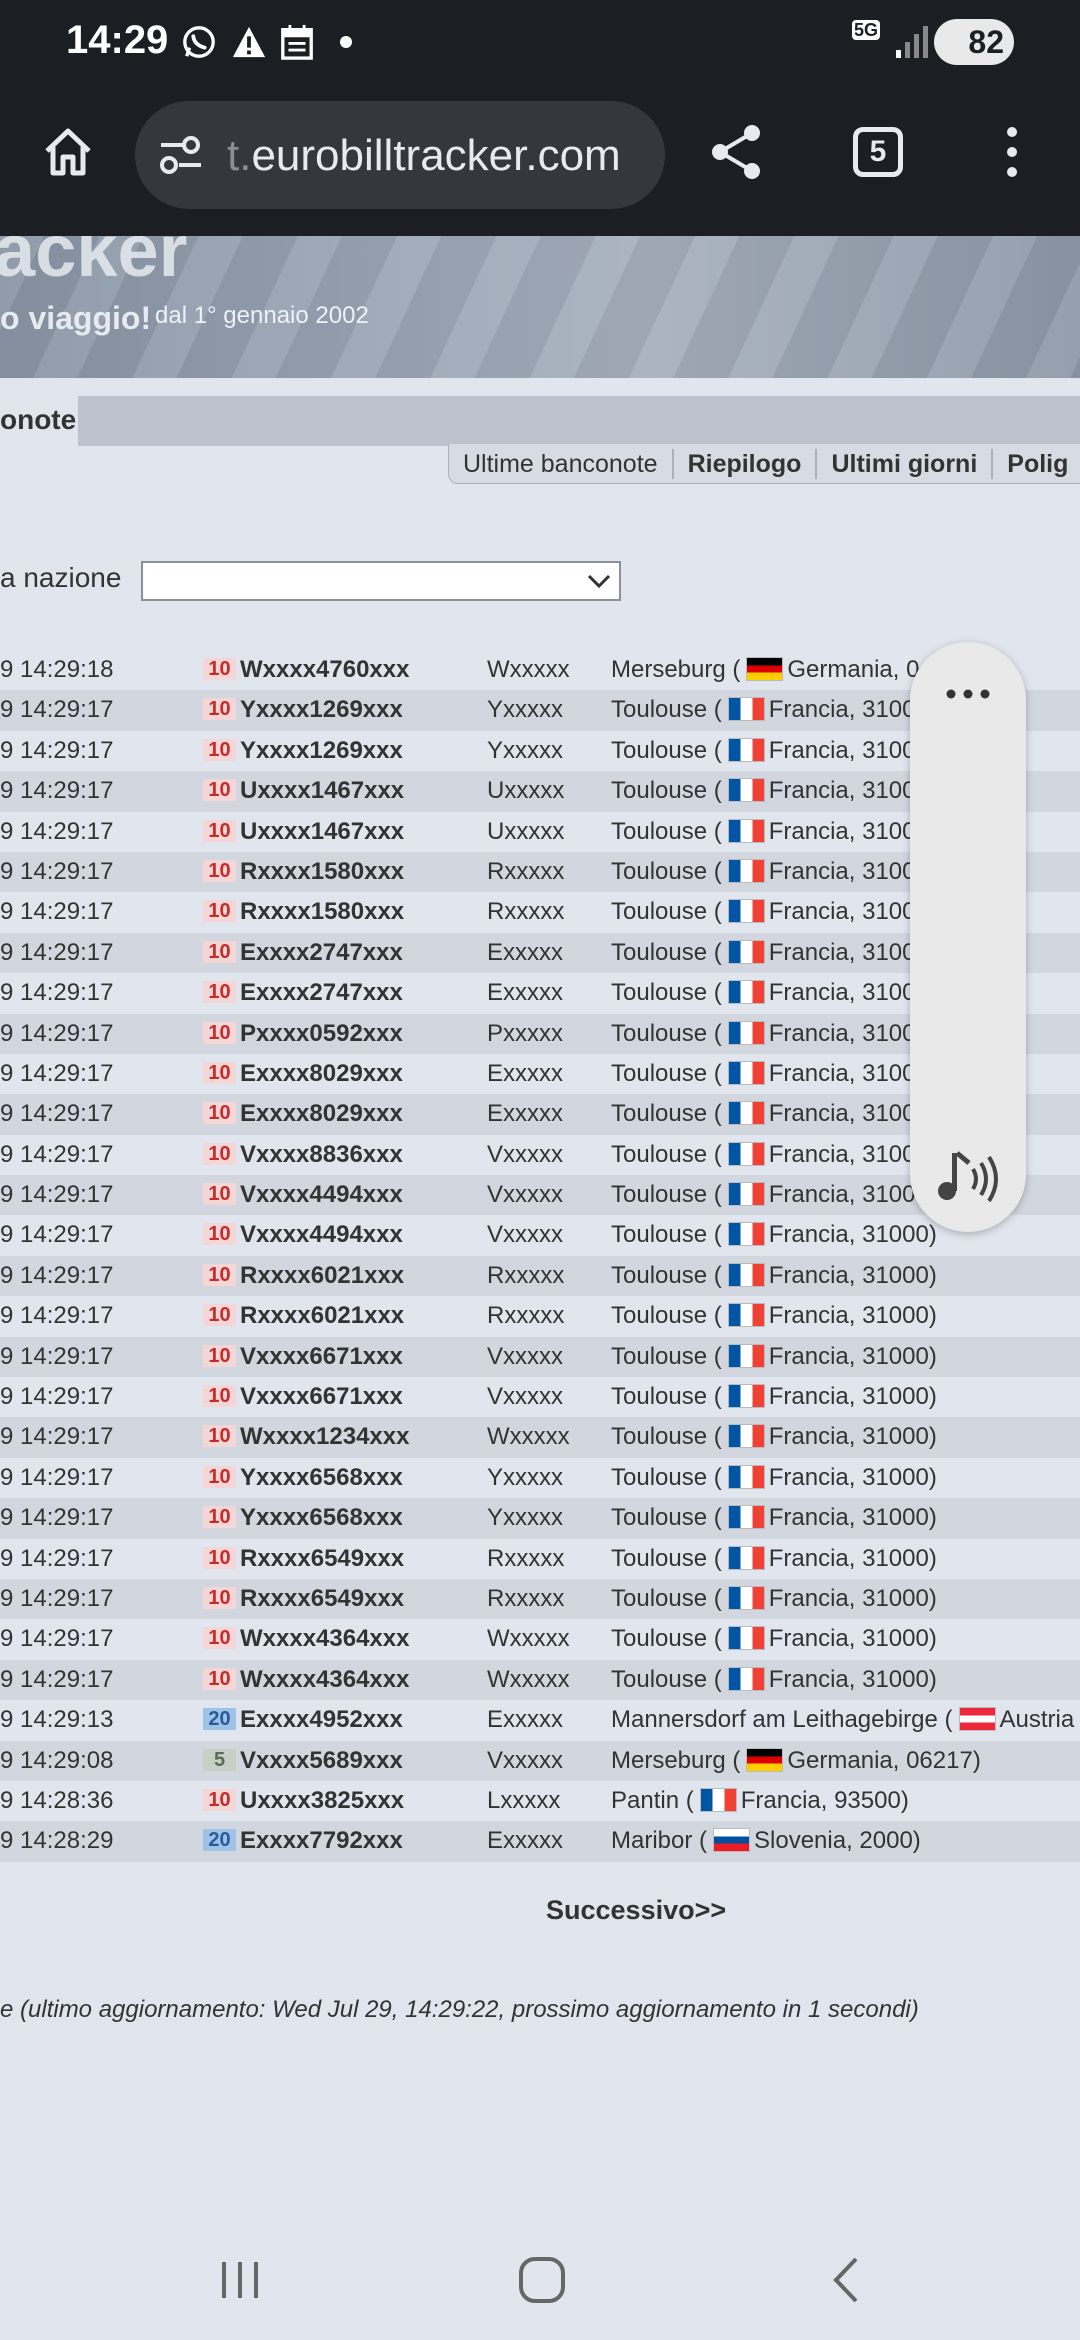 The width and height of the screenshot is (1080, 2340). What do you see at coordinates (321, 1034) in the screenshot?
I see `serial-number-link: Pxxxx0592xxx` at bounding box center [321, 1034].